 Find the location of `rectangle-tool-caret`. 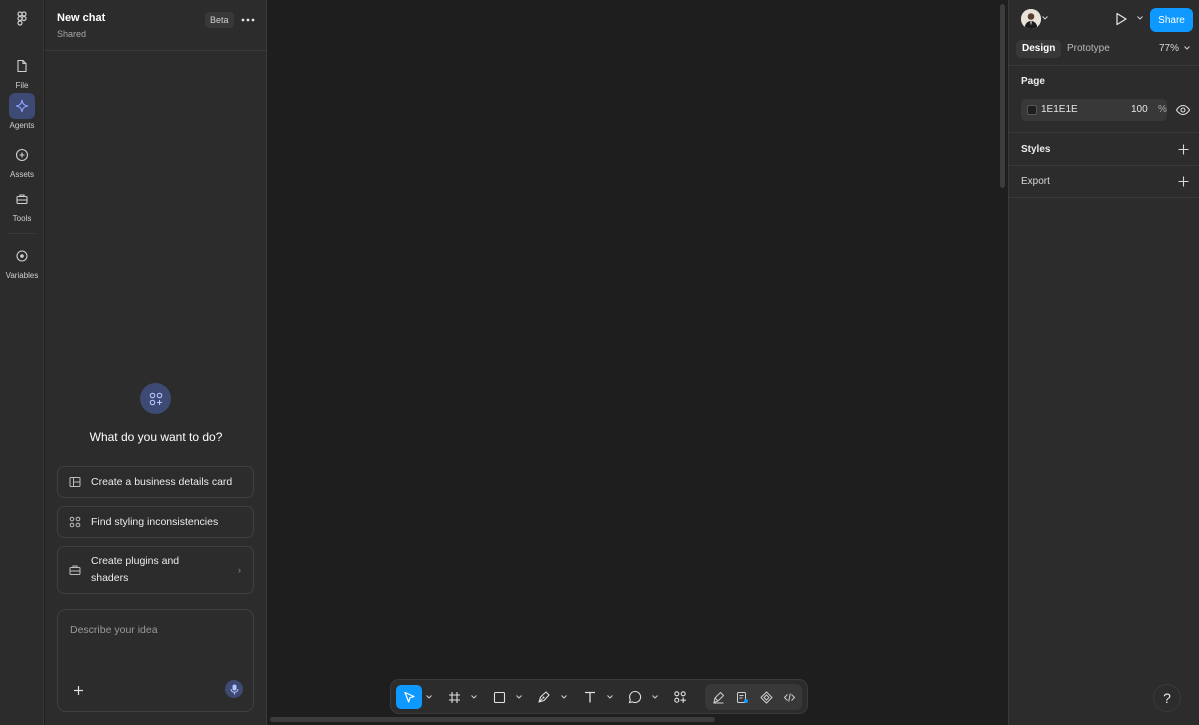

rectangle-tool-caret is located at coordinates (518, 696).